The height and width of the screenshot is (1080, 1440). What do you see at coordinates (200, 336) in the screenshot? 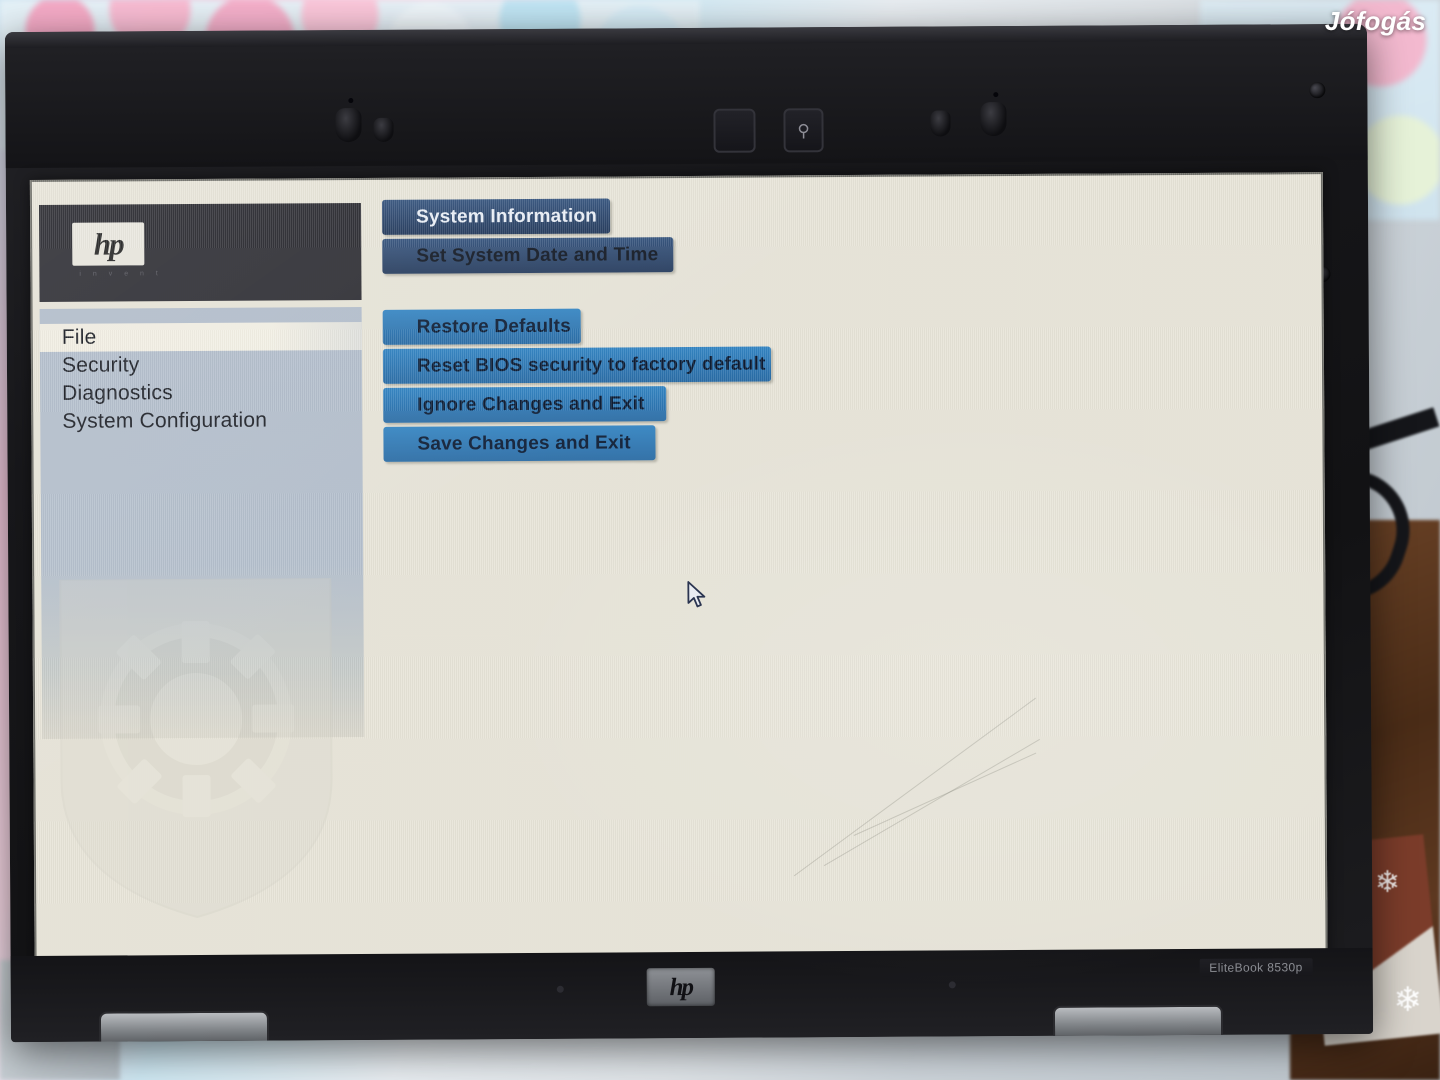
I see `sidebar-item-file: File` at bounding box center [200, 336].